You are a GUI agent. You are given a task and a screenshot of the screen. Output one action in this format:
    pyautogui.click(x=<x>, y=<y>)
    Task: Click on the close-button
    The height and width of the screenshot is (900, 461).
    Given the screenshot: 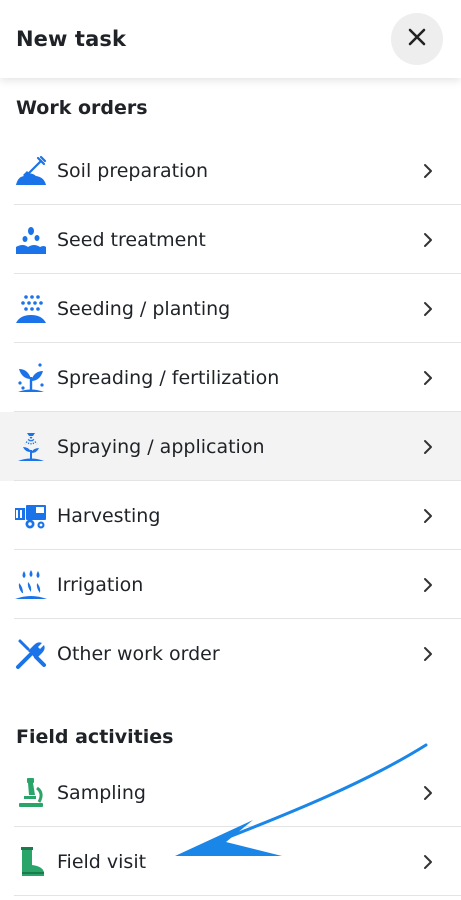 What is the action you would take?
    pyautogui.click(x=417, y=39)
    